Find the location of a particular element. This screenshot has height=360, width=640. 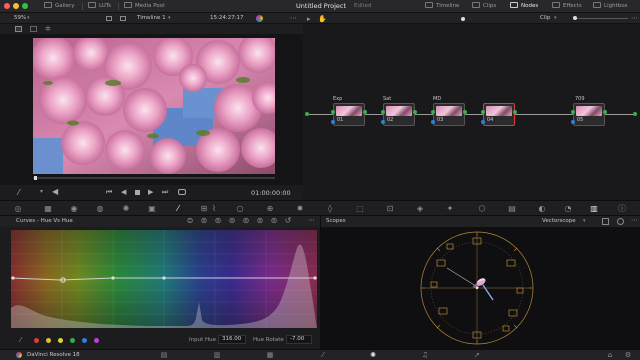

fairlight-page-icon: ♫ is located at coordinates (425, 355).